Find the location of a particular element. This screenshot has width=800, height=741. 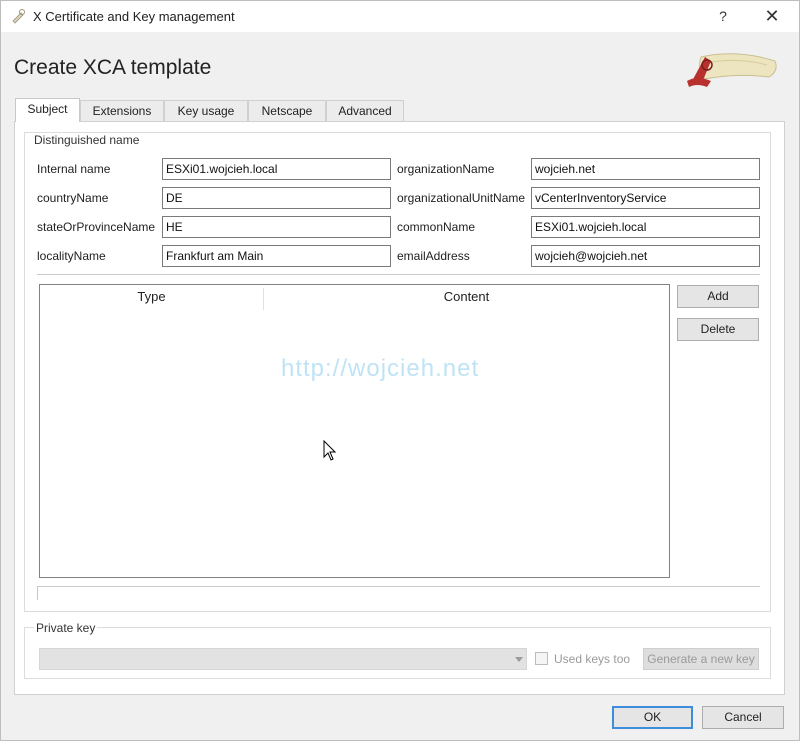

help-button: ? is located at coordinates (723, 16).